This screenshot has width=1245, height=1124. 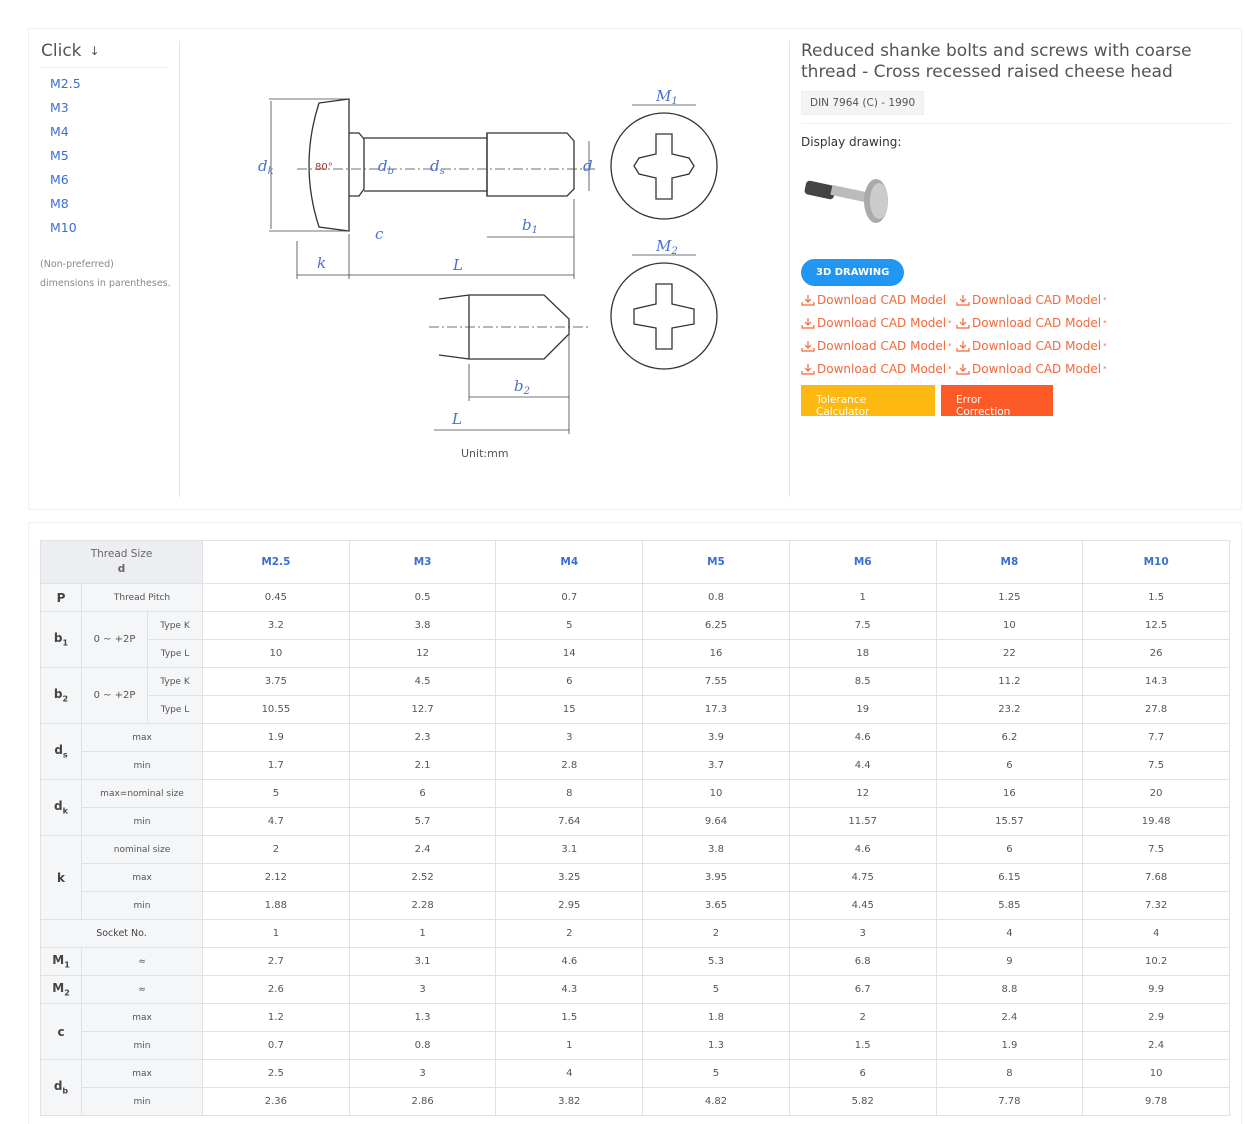 What do you see at coordinates (109, 228) in the screenshot?
I see `size-link-m10: M10` at bounding box center [109, 228].